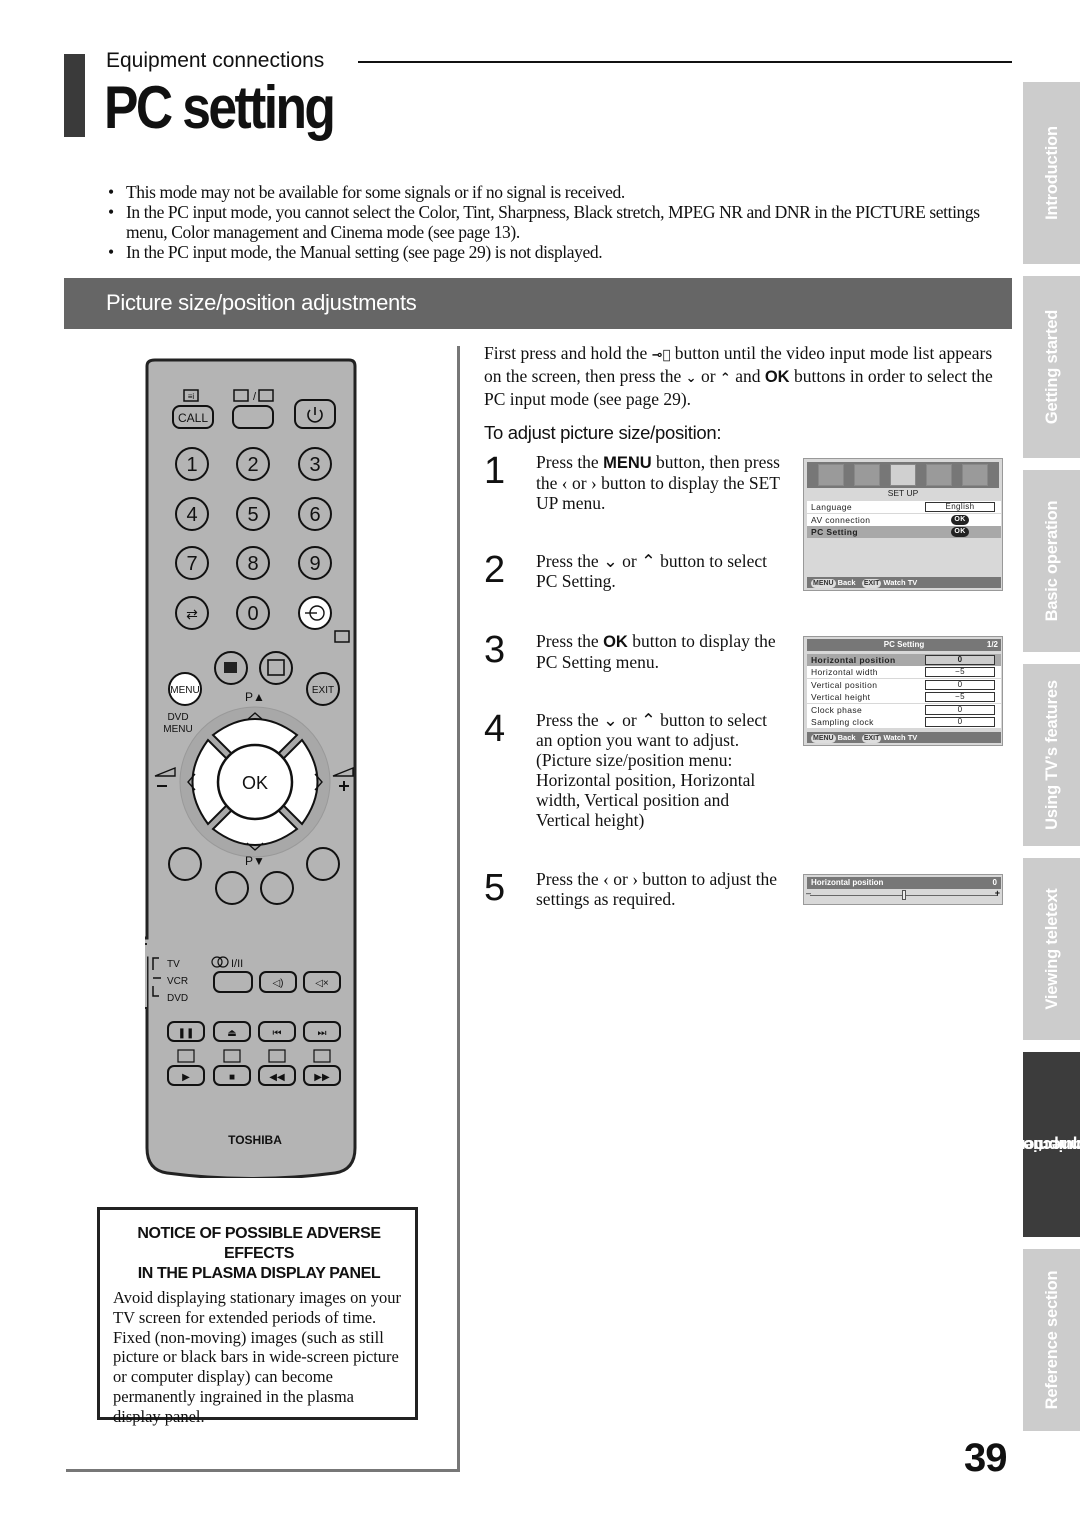 This screenshot has height=1527, width=1080. I want to click on stop-icon: ■, so click(232, 1077).